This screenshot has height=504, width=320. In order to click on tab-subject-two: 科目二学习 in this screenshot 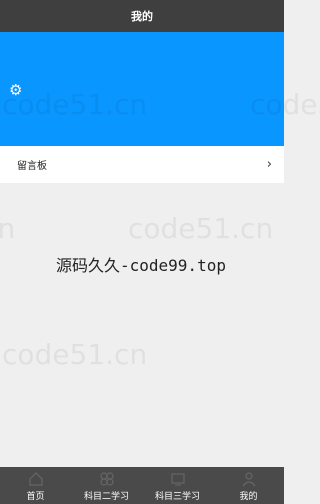, I will do `click(106, 485)`.